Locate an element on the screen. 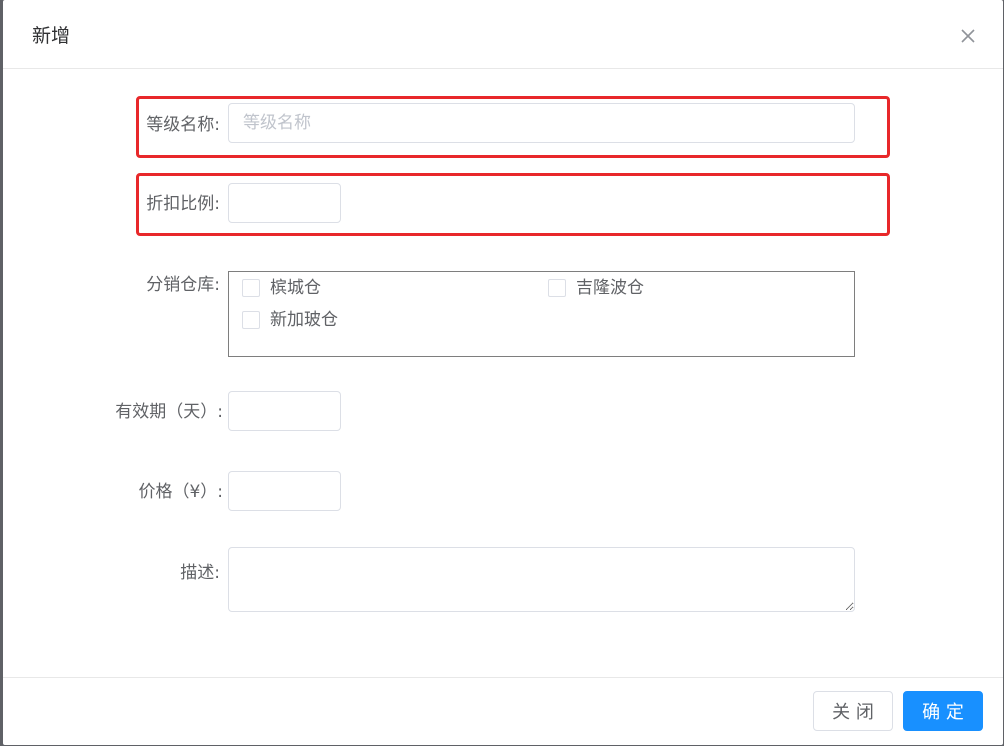 The width and height of the screenshot is (1004, 746). description-textarea is located at coordinates (541, 579).